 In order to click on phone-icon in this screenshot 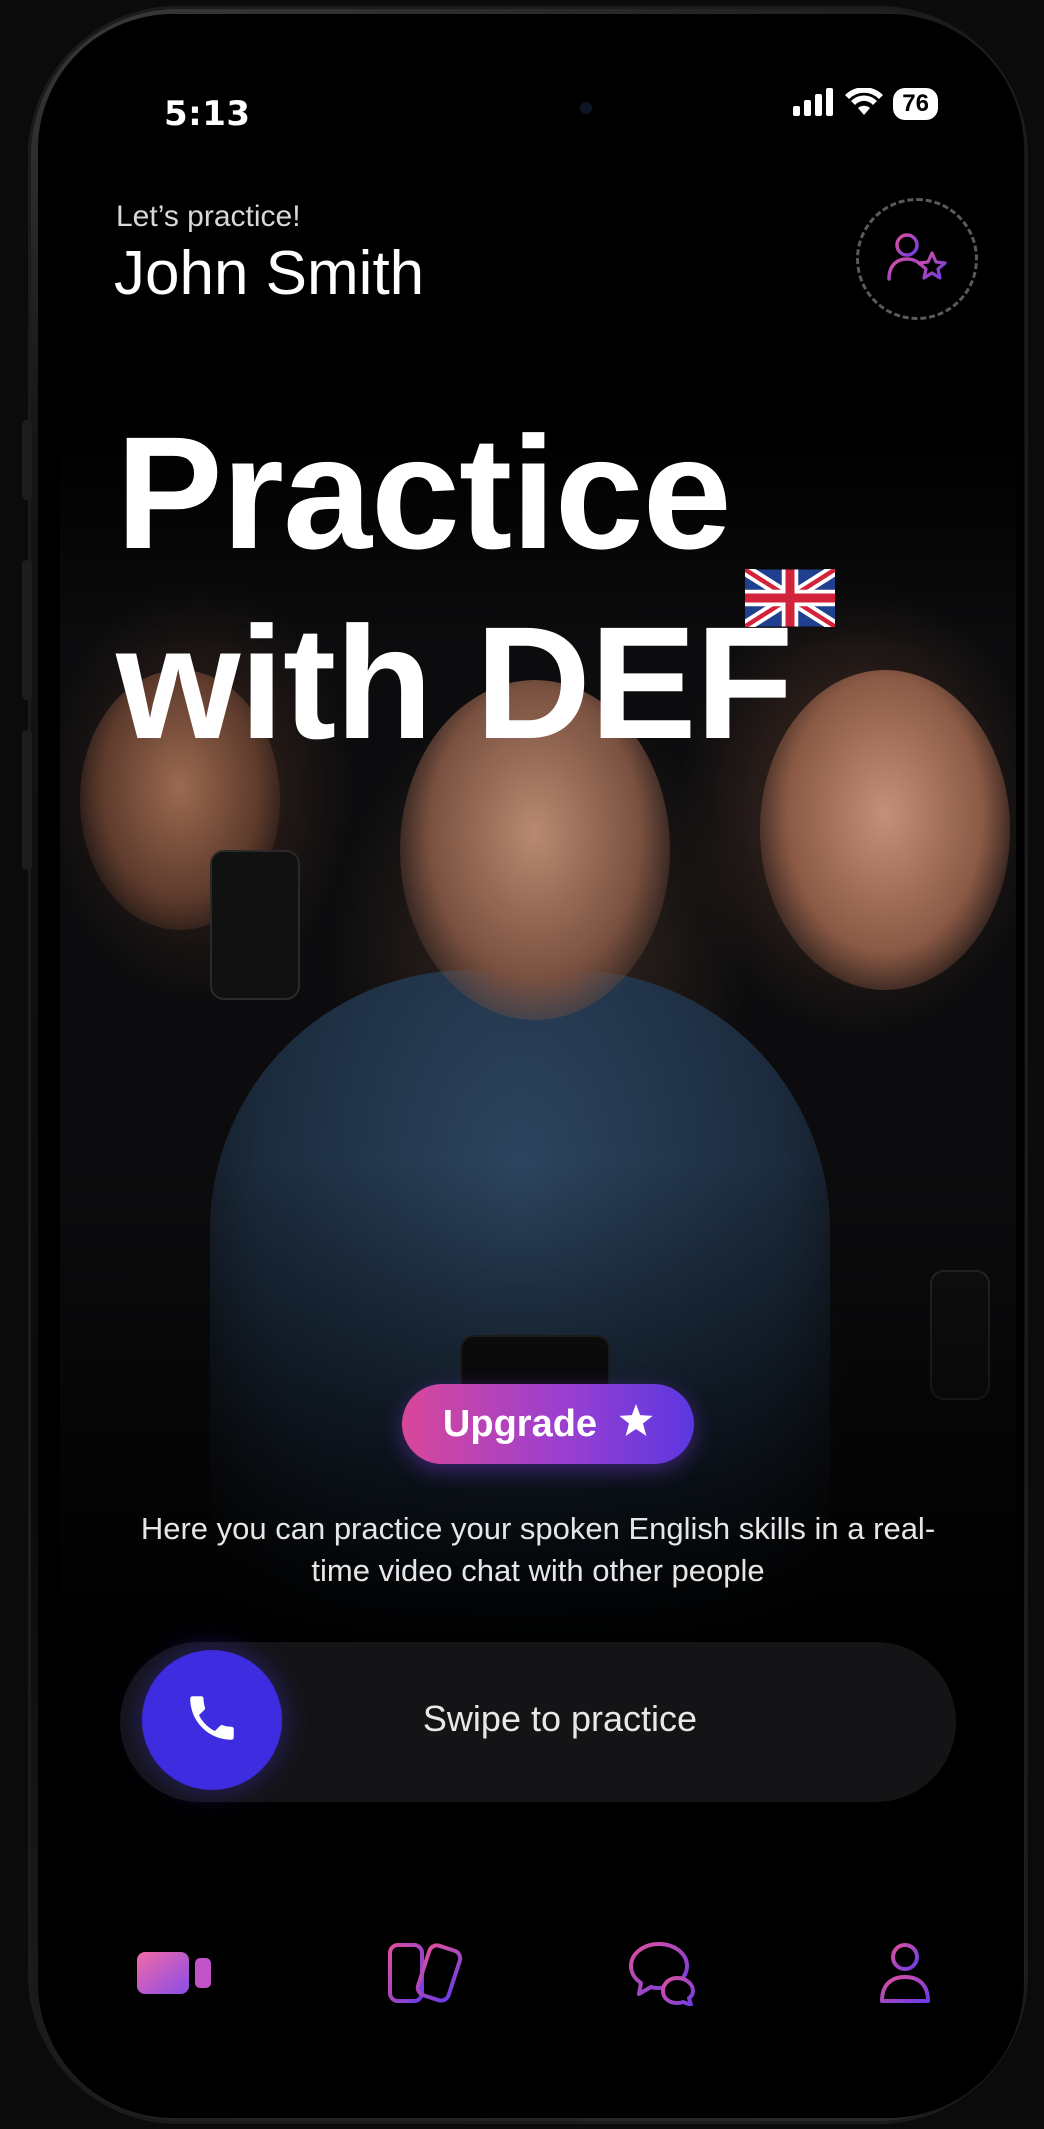, I will do `click(212, 1720)`.